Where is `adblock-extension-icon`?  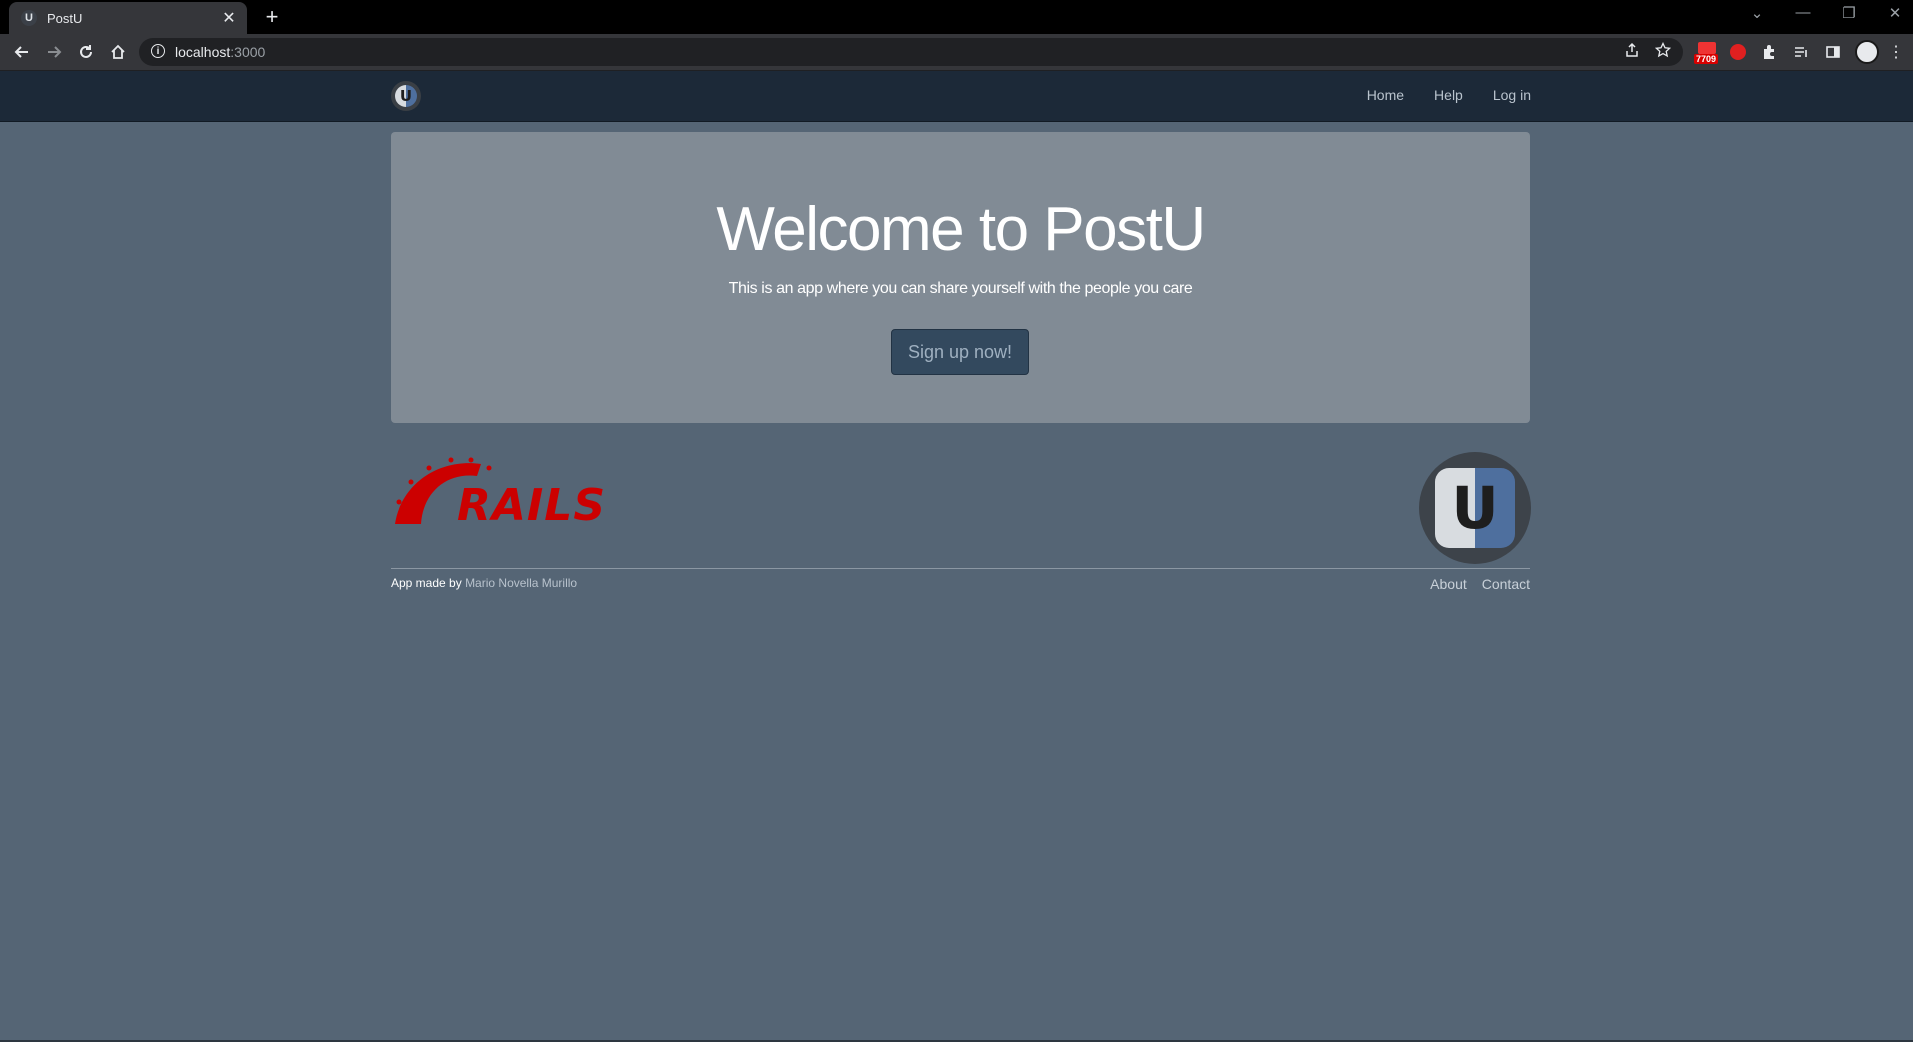
adblock-extension-icon is located at coordinates (1738, 52).